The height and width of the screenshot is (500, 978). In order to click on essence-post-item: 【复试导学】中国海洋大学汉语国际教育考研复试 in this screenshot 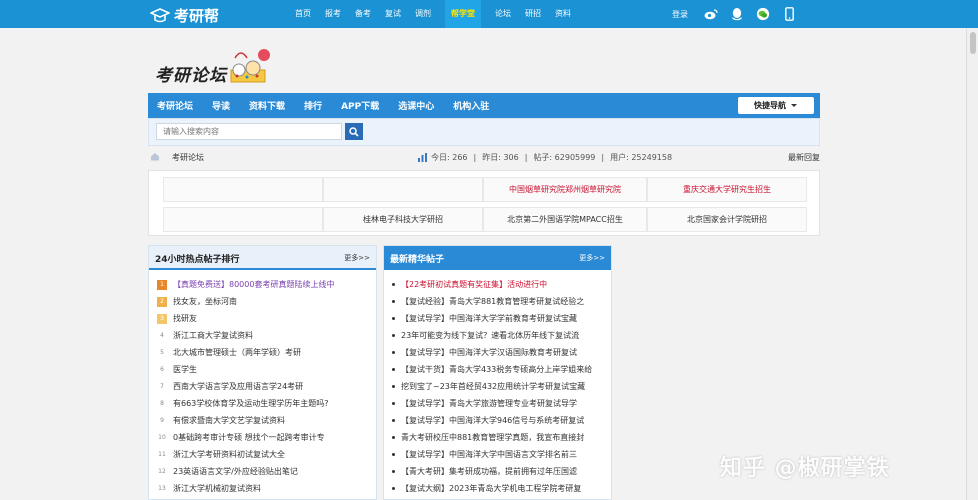, I will do `click(497, 352)`.